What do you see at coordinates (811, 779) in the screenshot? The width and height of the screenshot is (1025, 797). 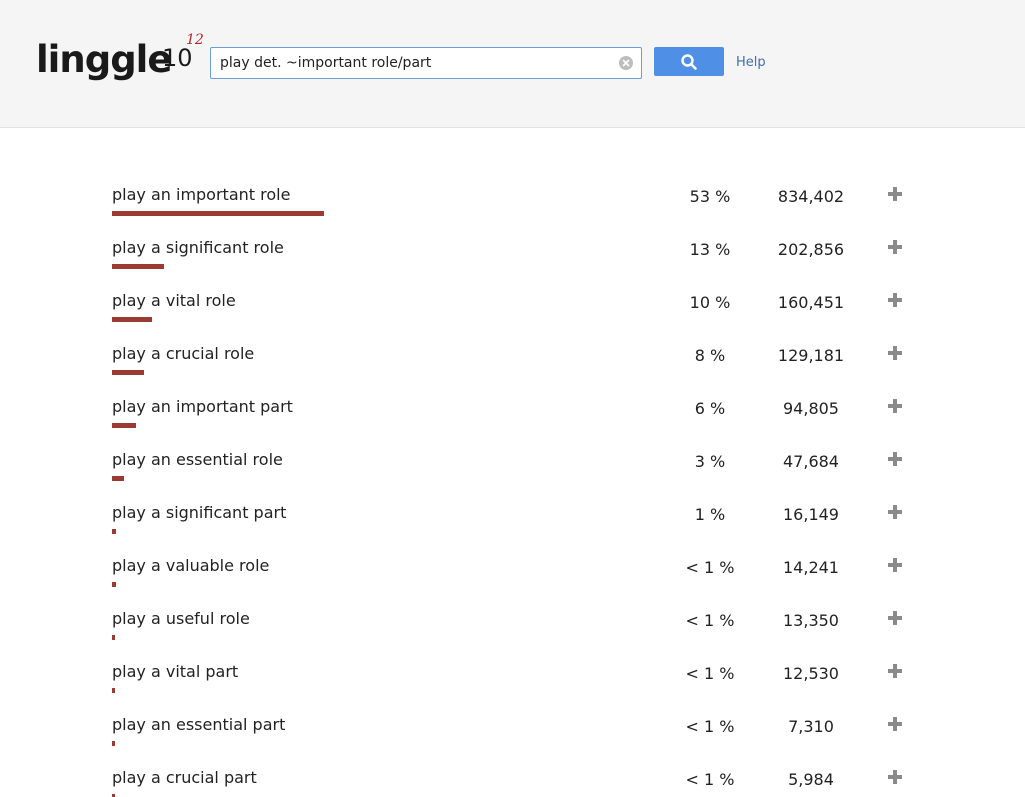 I see `result-count: 5,984` at bounding box center [811, 779].